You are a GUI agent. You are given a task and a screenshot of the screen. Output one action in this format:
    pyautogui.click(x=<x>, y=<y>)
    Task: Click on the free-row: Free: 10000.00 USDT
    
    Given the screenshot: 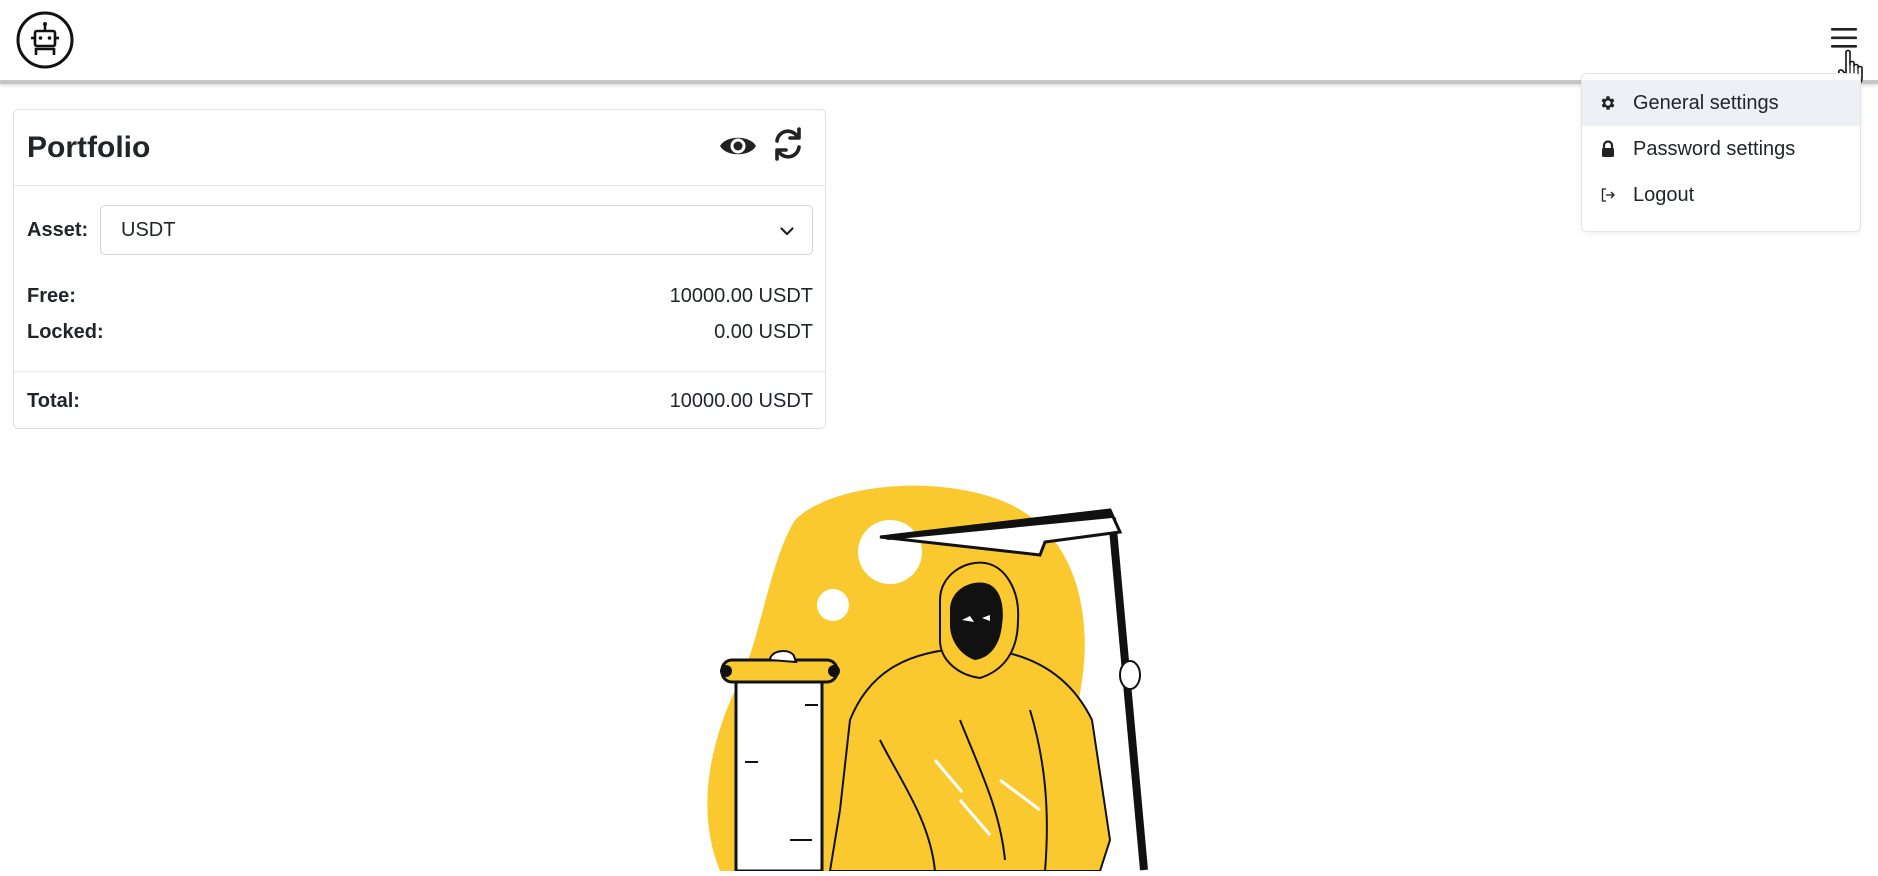 What is the action you would take?
    pyautogui.click(x=420, y=298)
    